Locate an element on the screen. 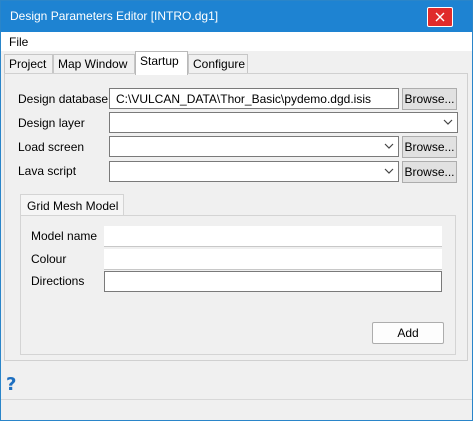  design-layer-combo is located at coordinates (283, 122).